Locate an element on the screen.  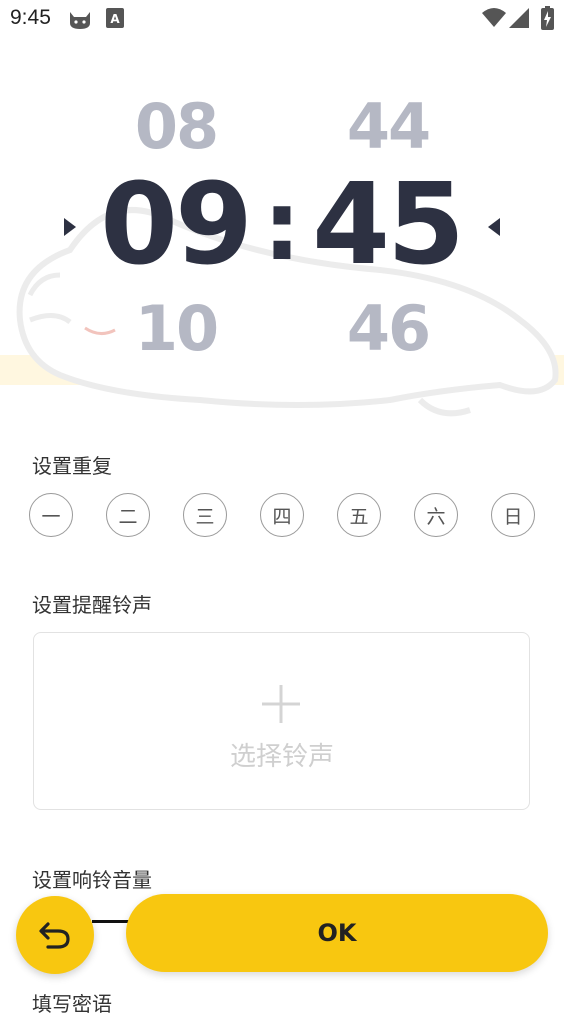
hour-current: 09 is located at coordinates (176, 225).